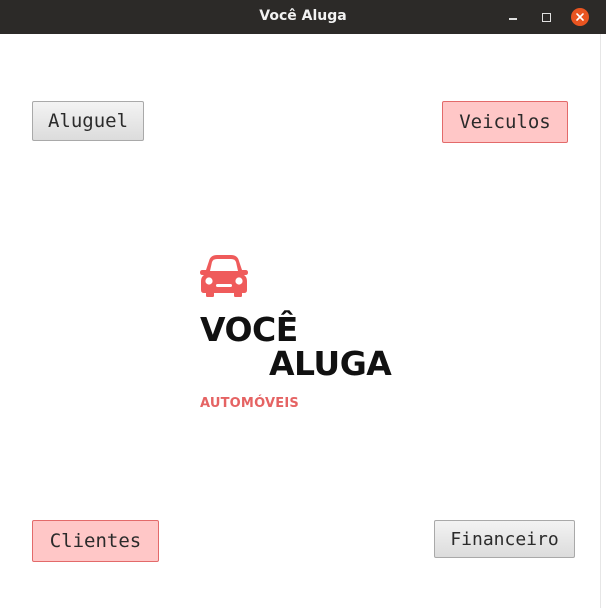 This screenshot has height=608, width=606. I want to click on clientes-button: Clientes, so click(95, 541).